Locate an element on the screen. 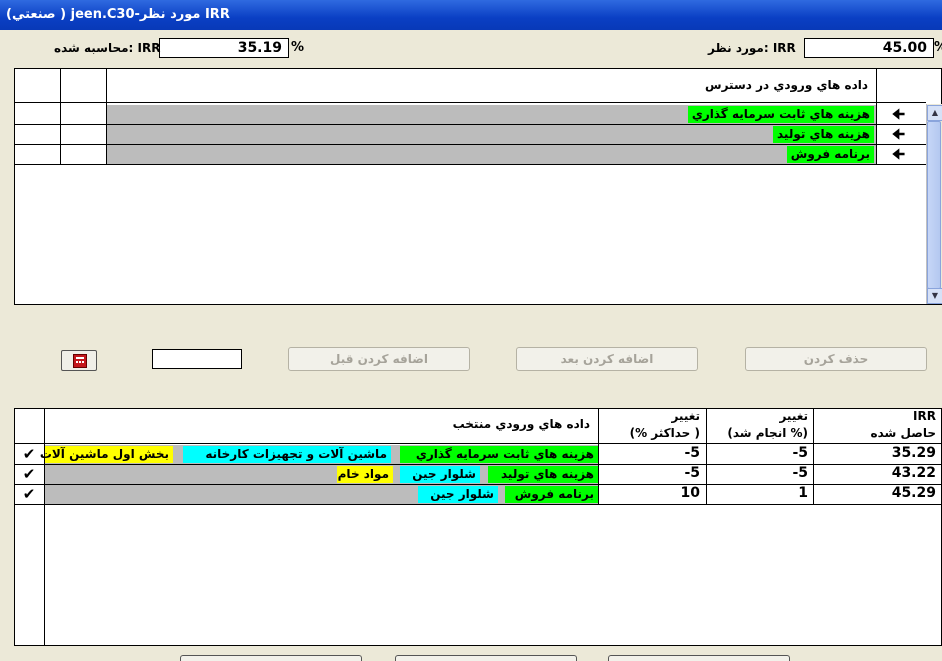 This screenshot has width=942, height=661. calculator-button is located at coordinates (79, 360).